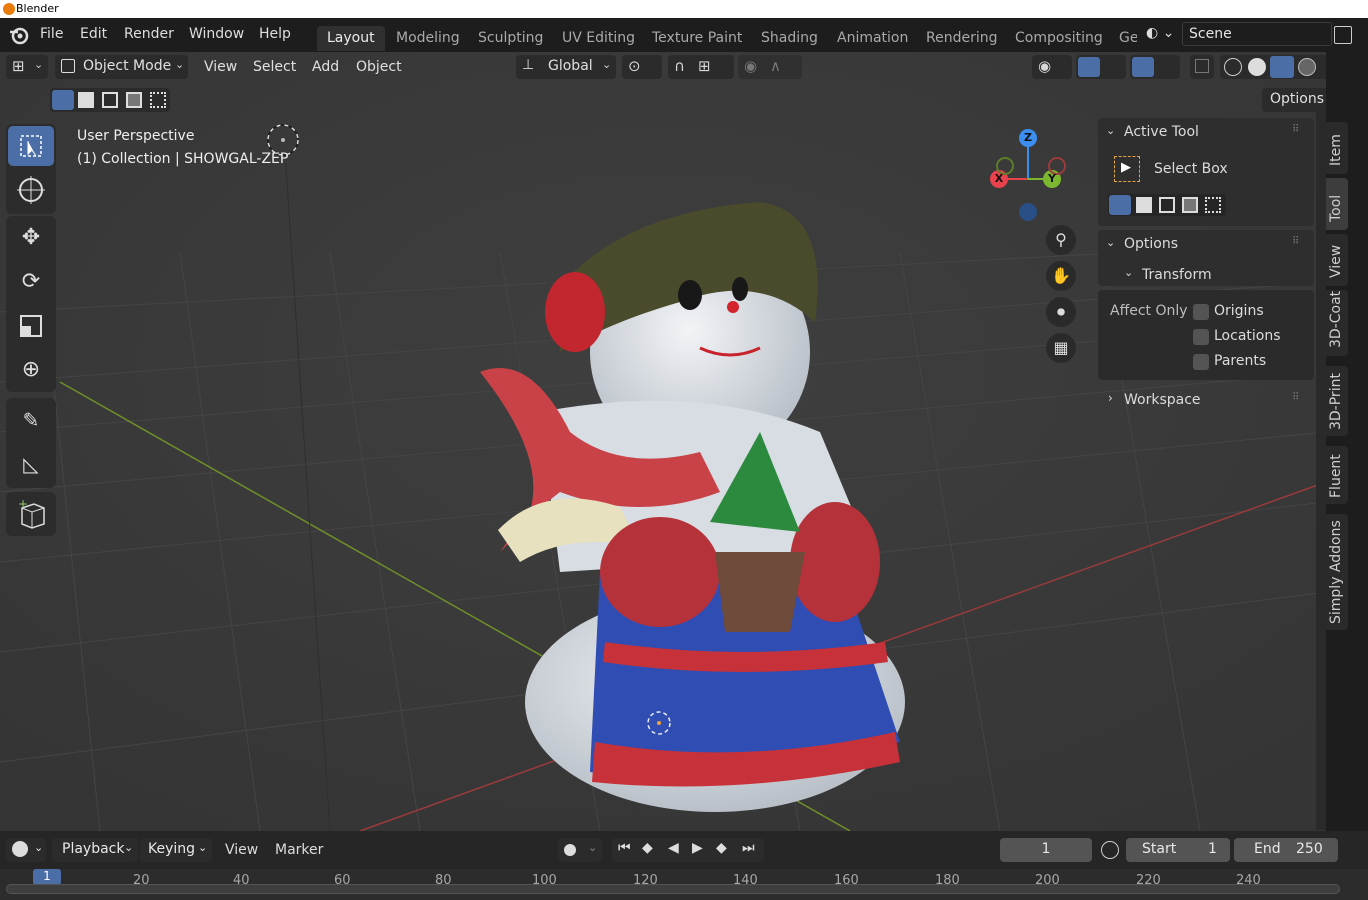  Describe the element at coordinates (697, 38) in the screenshot. I see `tab-texture-paint: Texture Paint` at that location.